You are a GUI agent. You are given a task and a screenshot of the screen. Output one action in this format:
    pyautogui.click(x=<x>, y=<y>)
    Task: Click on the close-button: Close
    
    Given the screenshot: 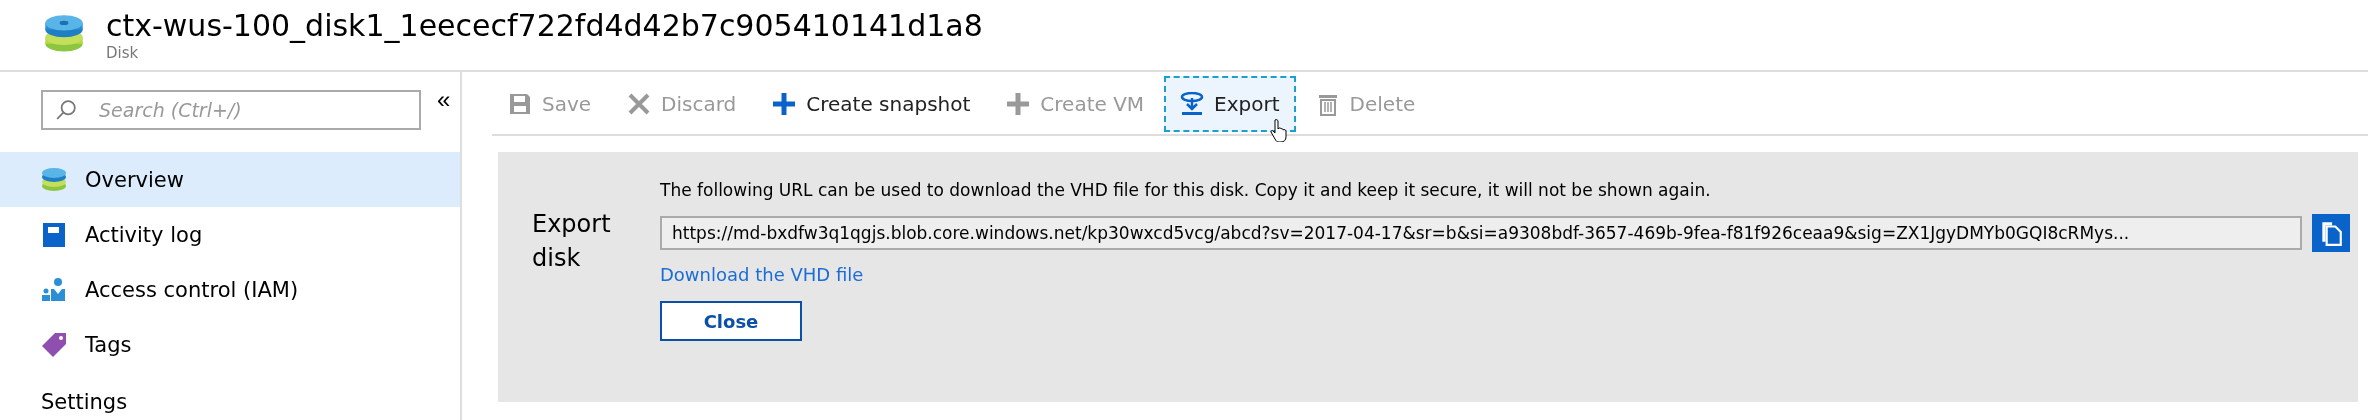 What is the action you would take?
    pyautogui.click(x=731, y=321)
    